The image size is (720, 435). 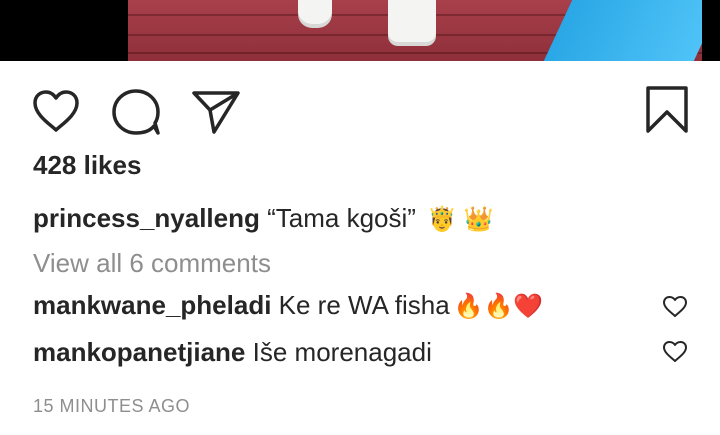 What do you see at coordinates (152, 305) in the screenshot?
I see `comment-username: mankwane_pheladi` at bounding box center [152, 305].